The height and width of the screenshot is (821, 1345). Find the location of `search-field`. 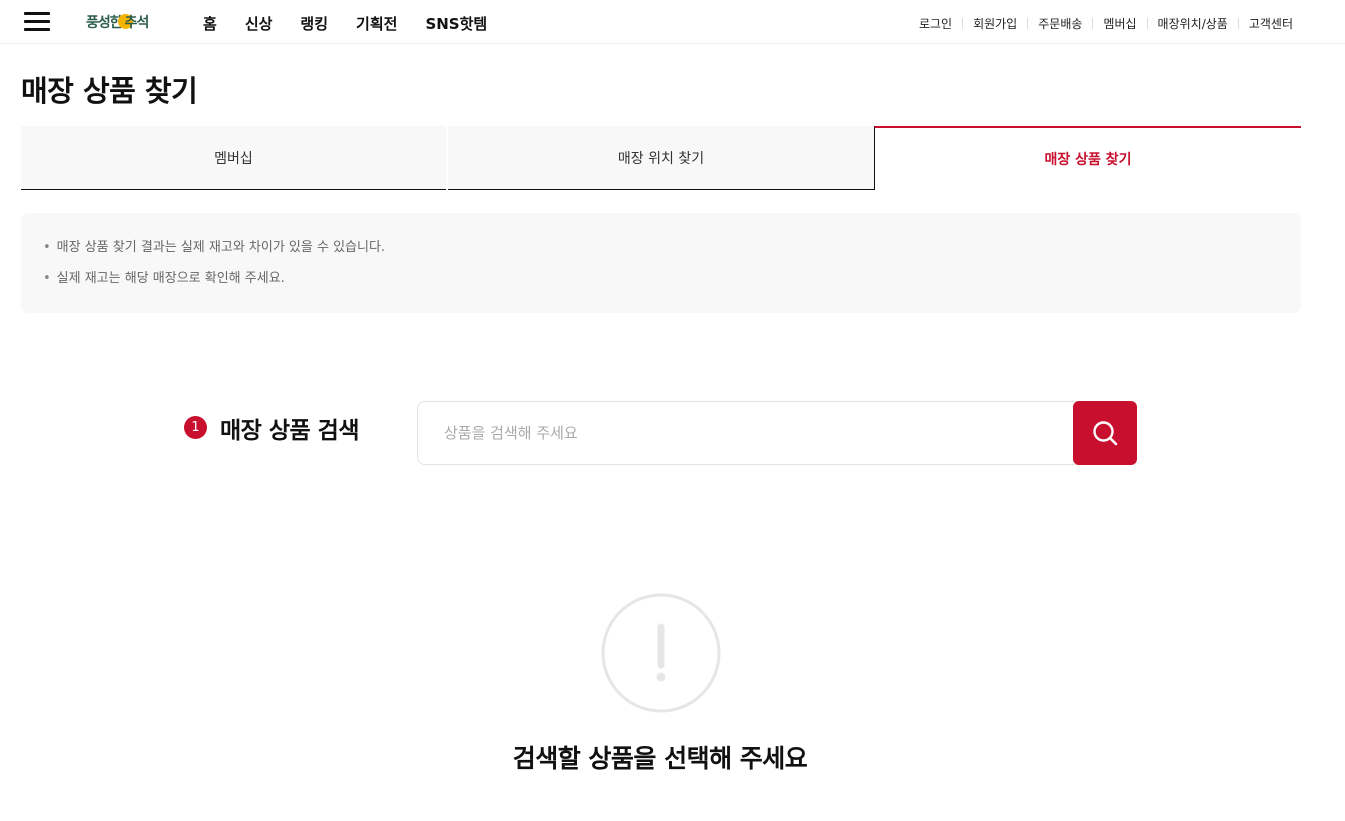

search-field is located at coordinates (747, 433).